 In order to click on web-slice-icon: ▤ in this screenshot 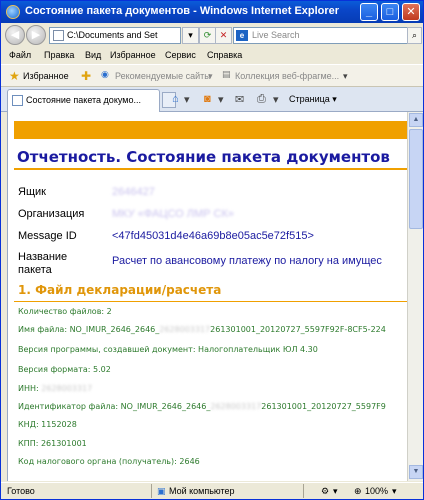, I will do `click(226, 74)`.